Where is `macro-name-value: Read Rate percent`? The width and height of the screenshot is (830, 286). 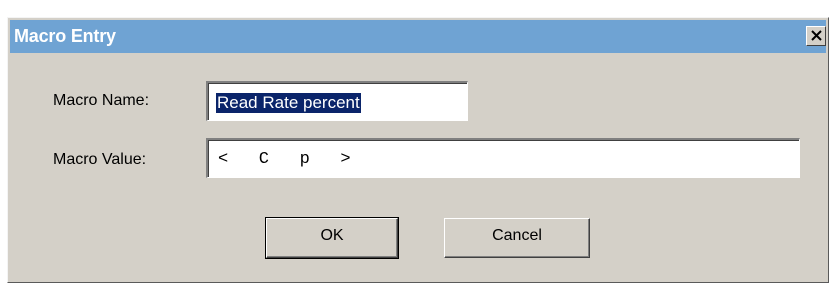 macro-name-value: Read Rate percent is located at coordinates (288, 103).